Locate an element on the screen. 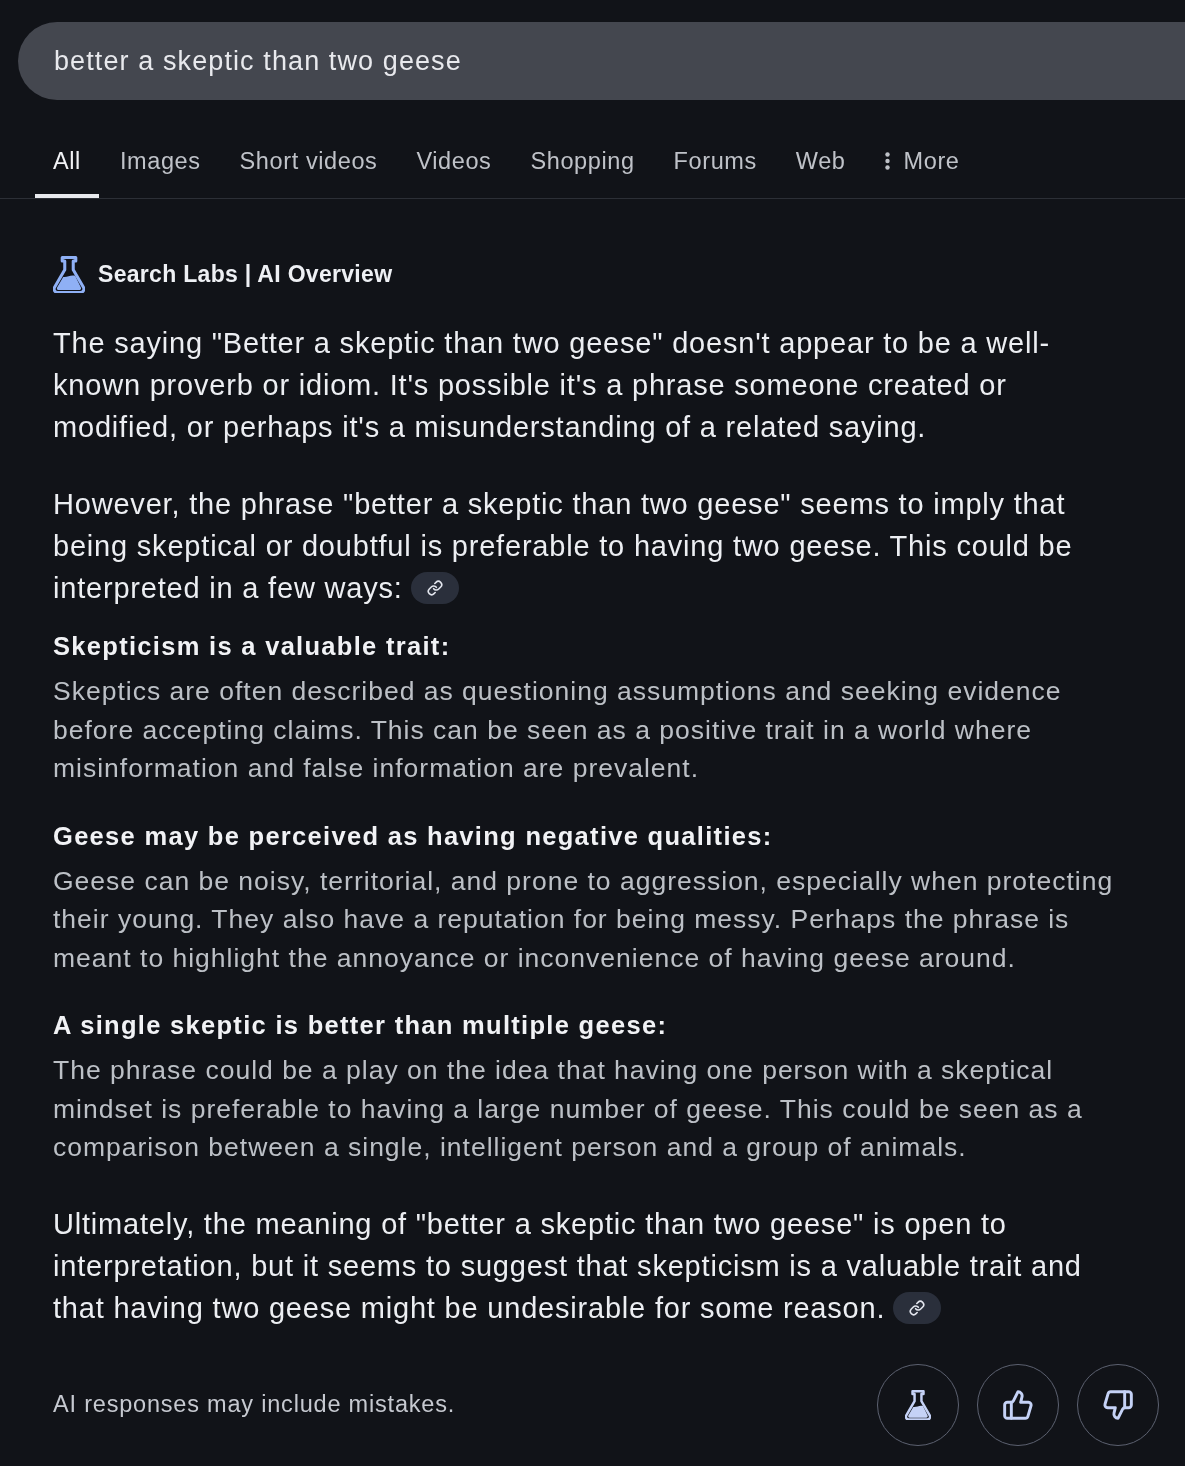 This screenshot has width=1185, height=1466. search-tab: Short videos is located at coordinates (308, 161).